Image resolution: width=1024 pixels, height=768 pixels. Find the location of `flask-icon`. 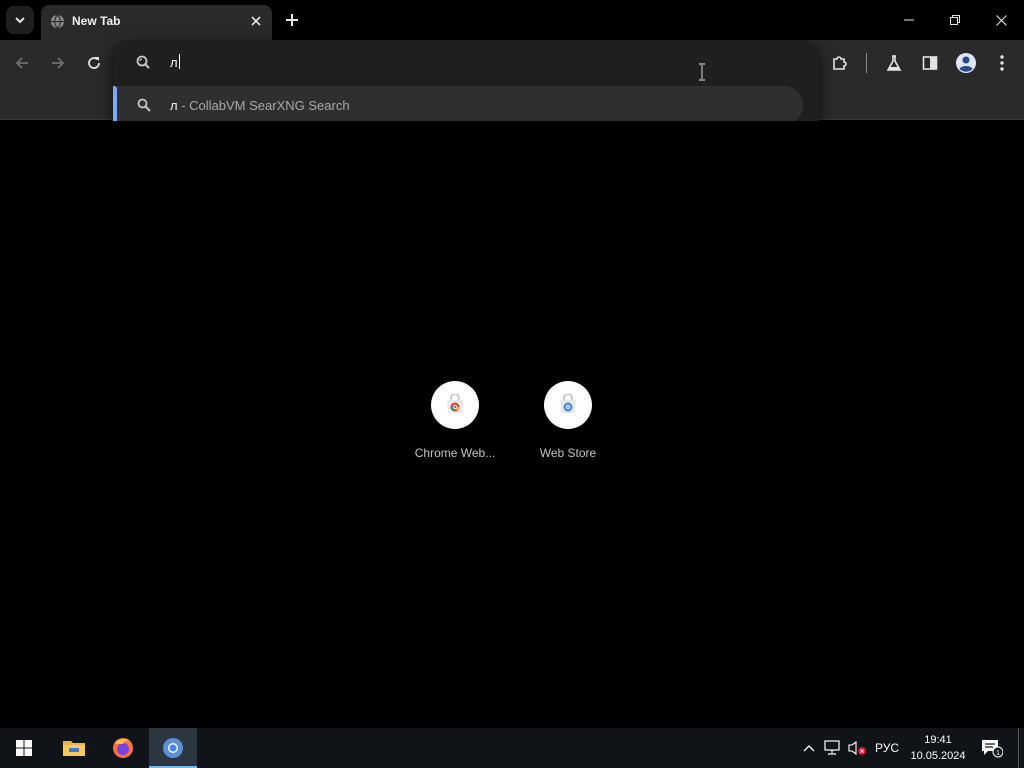

flask-icon is located at coordinates (894, 63).